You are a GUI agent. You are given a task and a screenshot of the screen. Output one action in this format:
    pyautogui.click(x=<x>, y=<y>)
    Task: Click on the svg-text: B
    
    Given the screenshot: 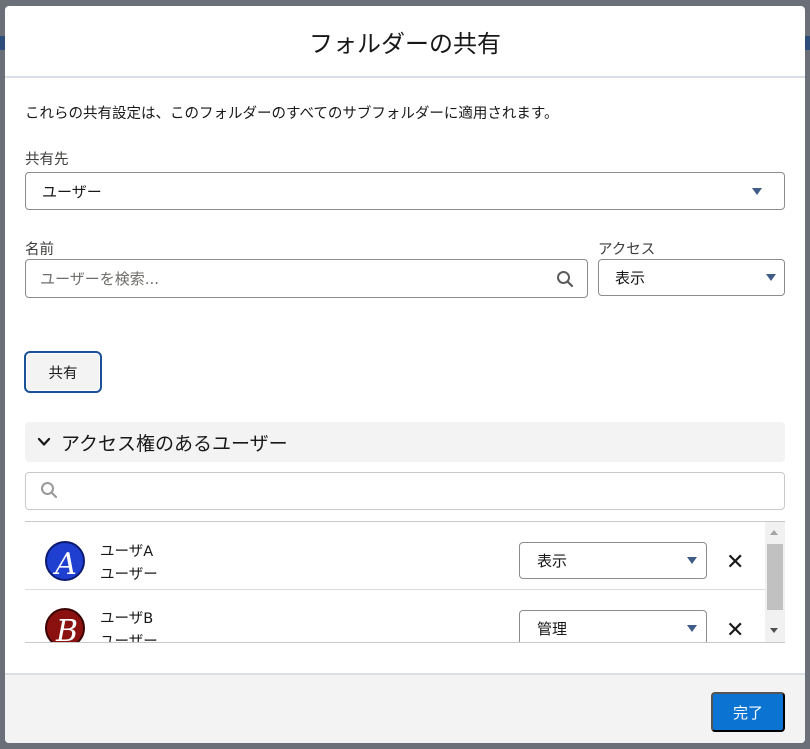 What is the action you would take?
    pyautogui.click(x=66, y=628)
    